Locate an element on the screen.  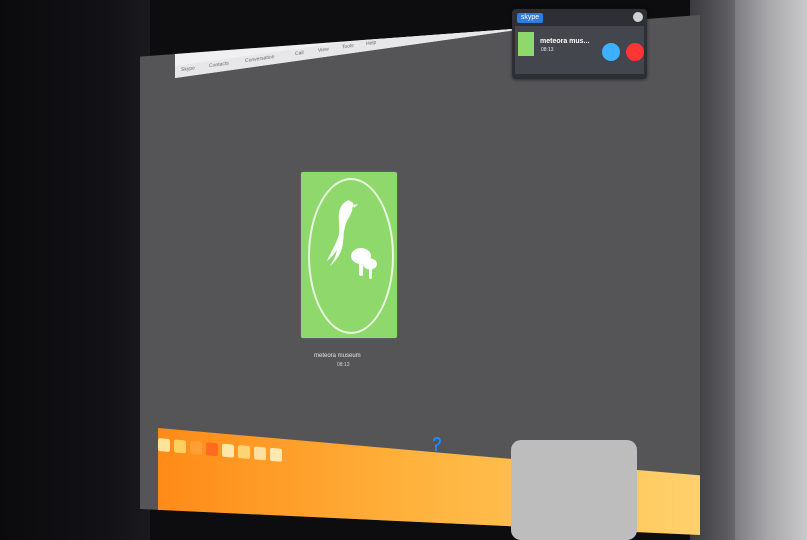
folder-icon is located at coordinates (228, 450).